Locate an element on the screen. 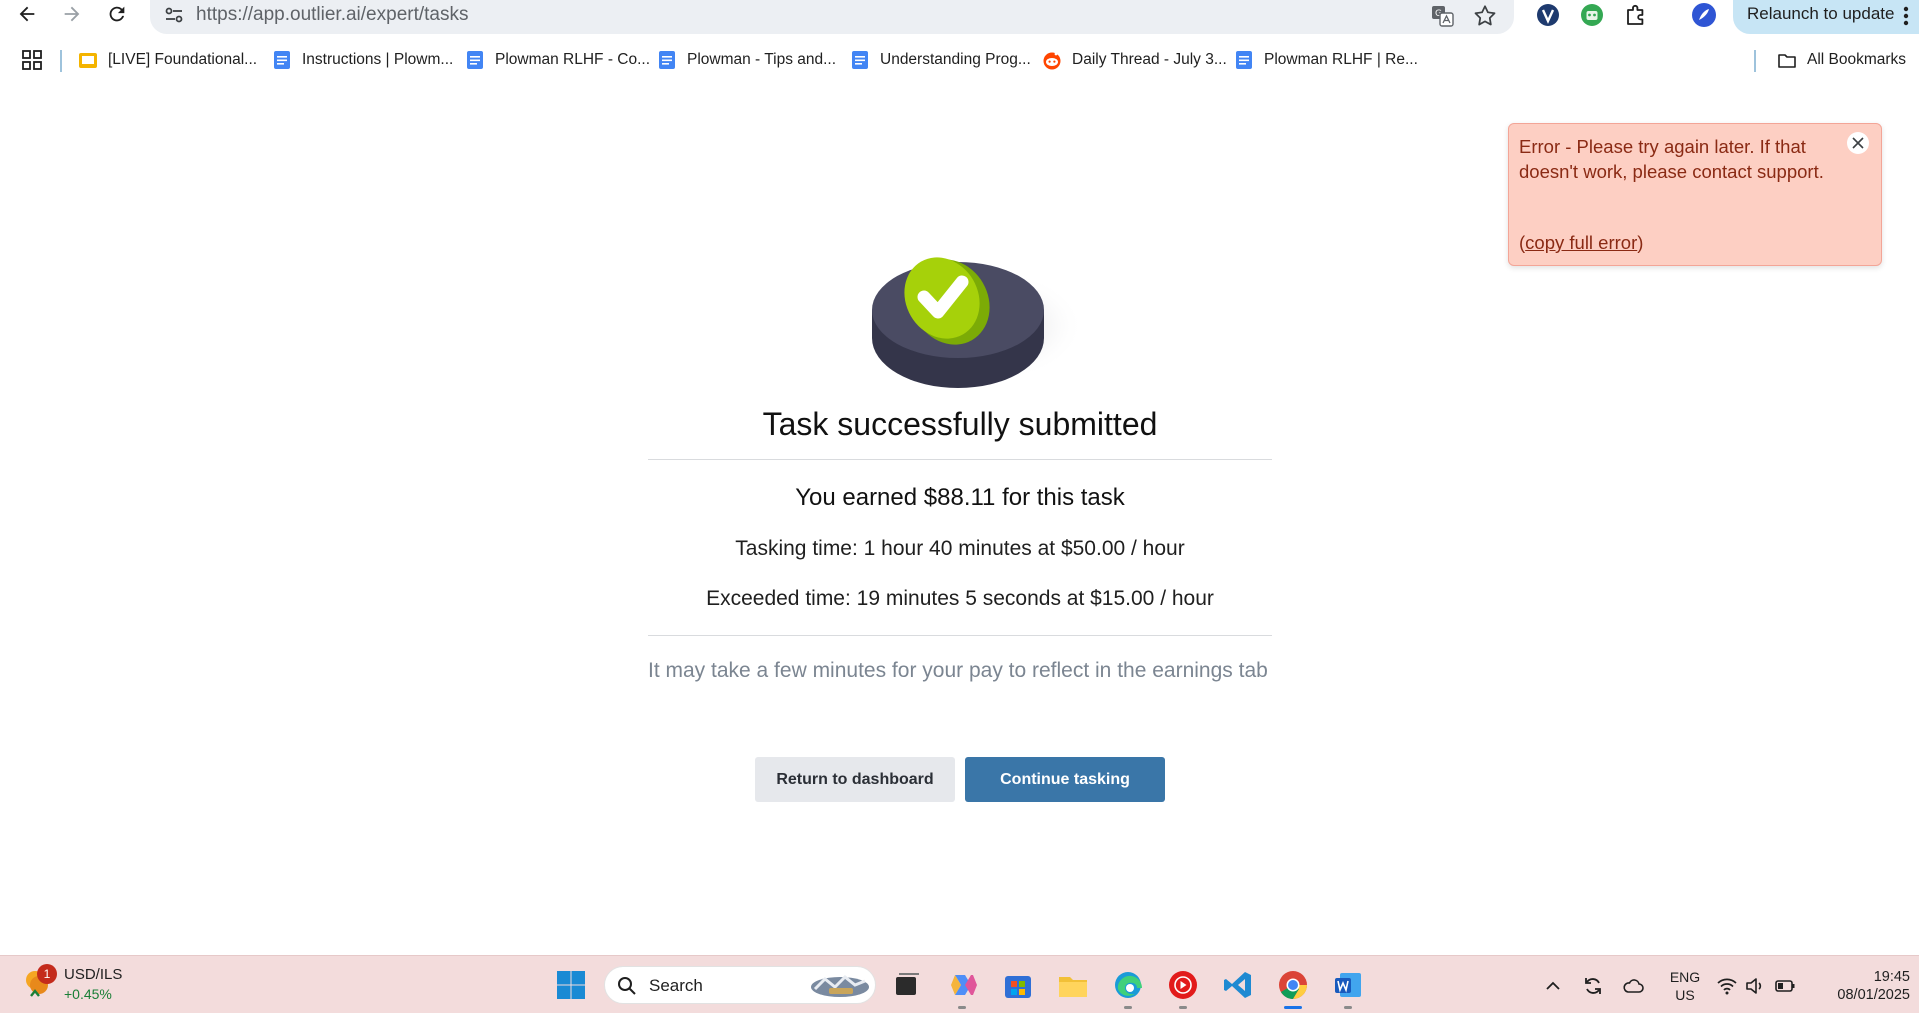 The width and height of the screenshot is (1919, 1013). apps-grid-icon is located at coordinates (32, 60).